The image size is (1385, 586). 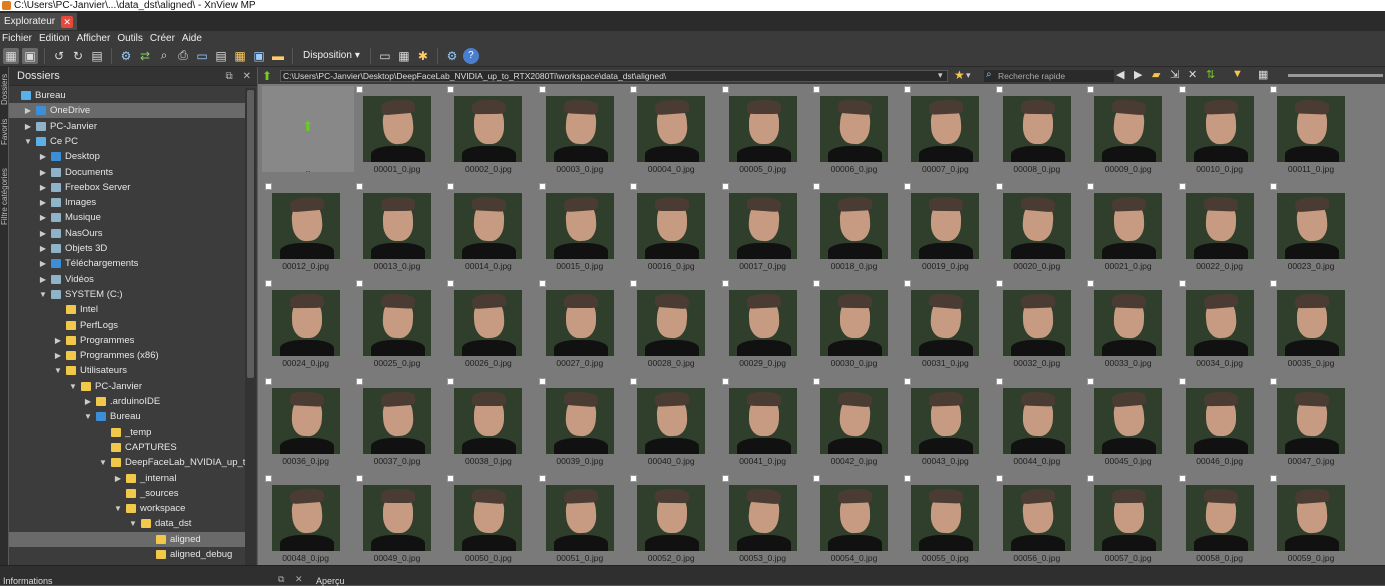 I want to click on thumbnail-item: 00057_0.jpg, so click(x=1125, y=519).